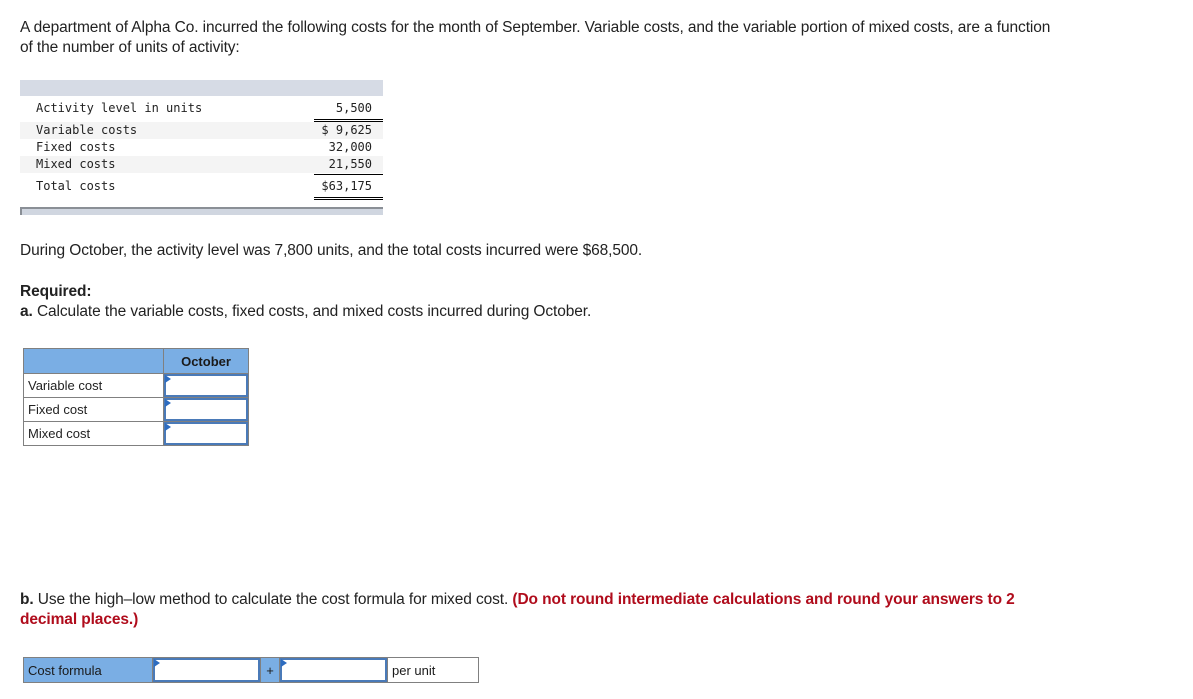  What do you see at coordinates (348, 174) in the screenshot?
I see `single-rule` at bounding box center [348, 174].